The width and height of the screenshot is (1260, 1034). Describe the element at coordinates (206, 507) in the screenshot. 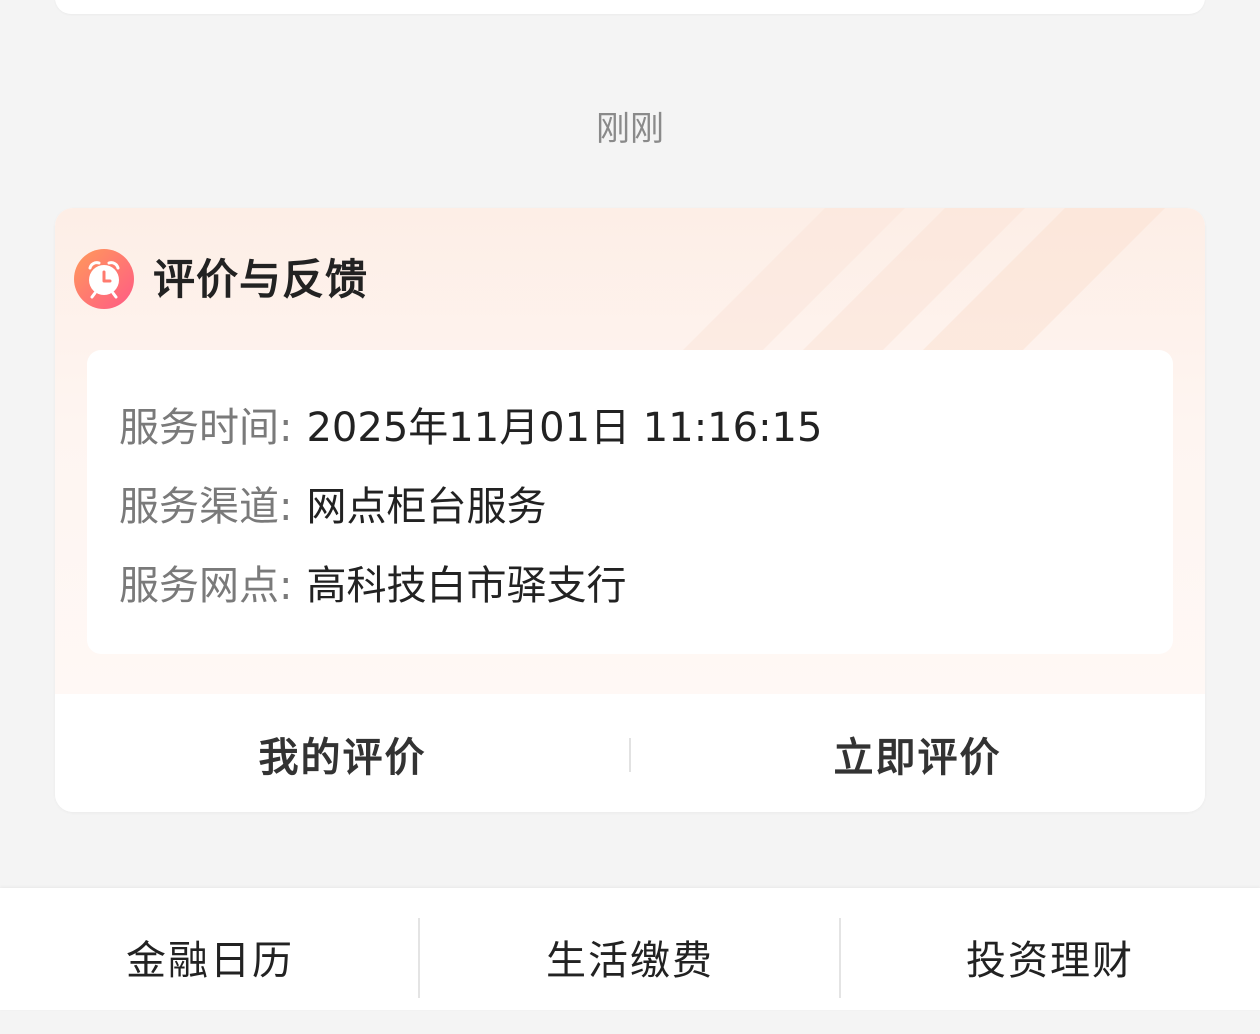

I see `service-channel-label: 服务渠道:` at that location.